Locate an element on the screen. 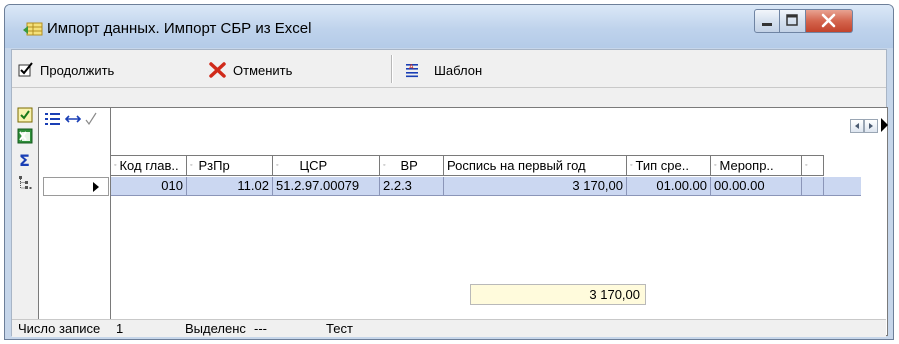  column-header-extra: ◦ is located at coordinates (813, 165).